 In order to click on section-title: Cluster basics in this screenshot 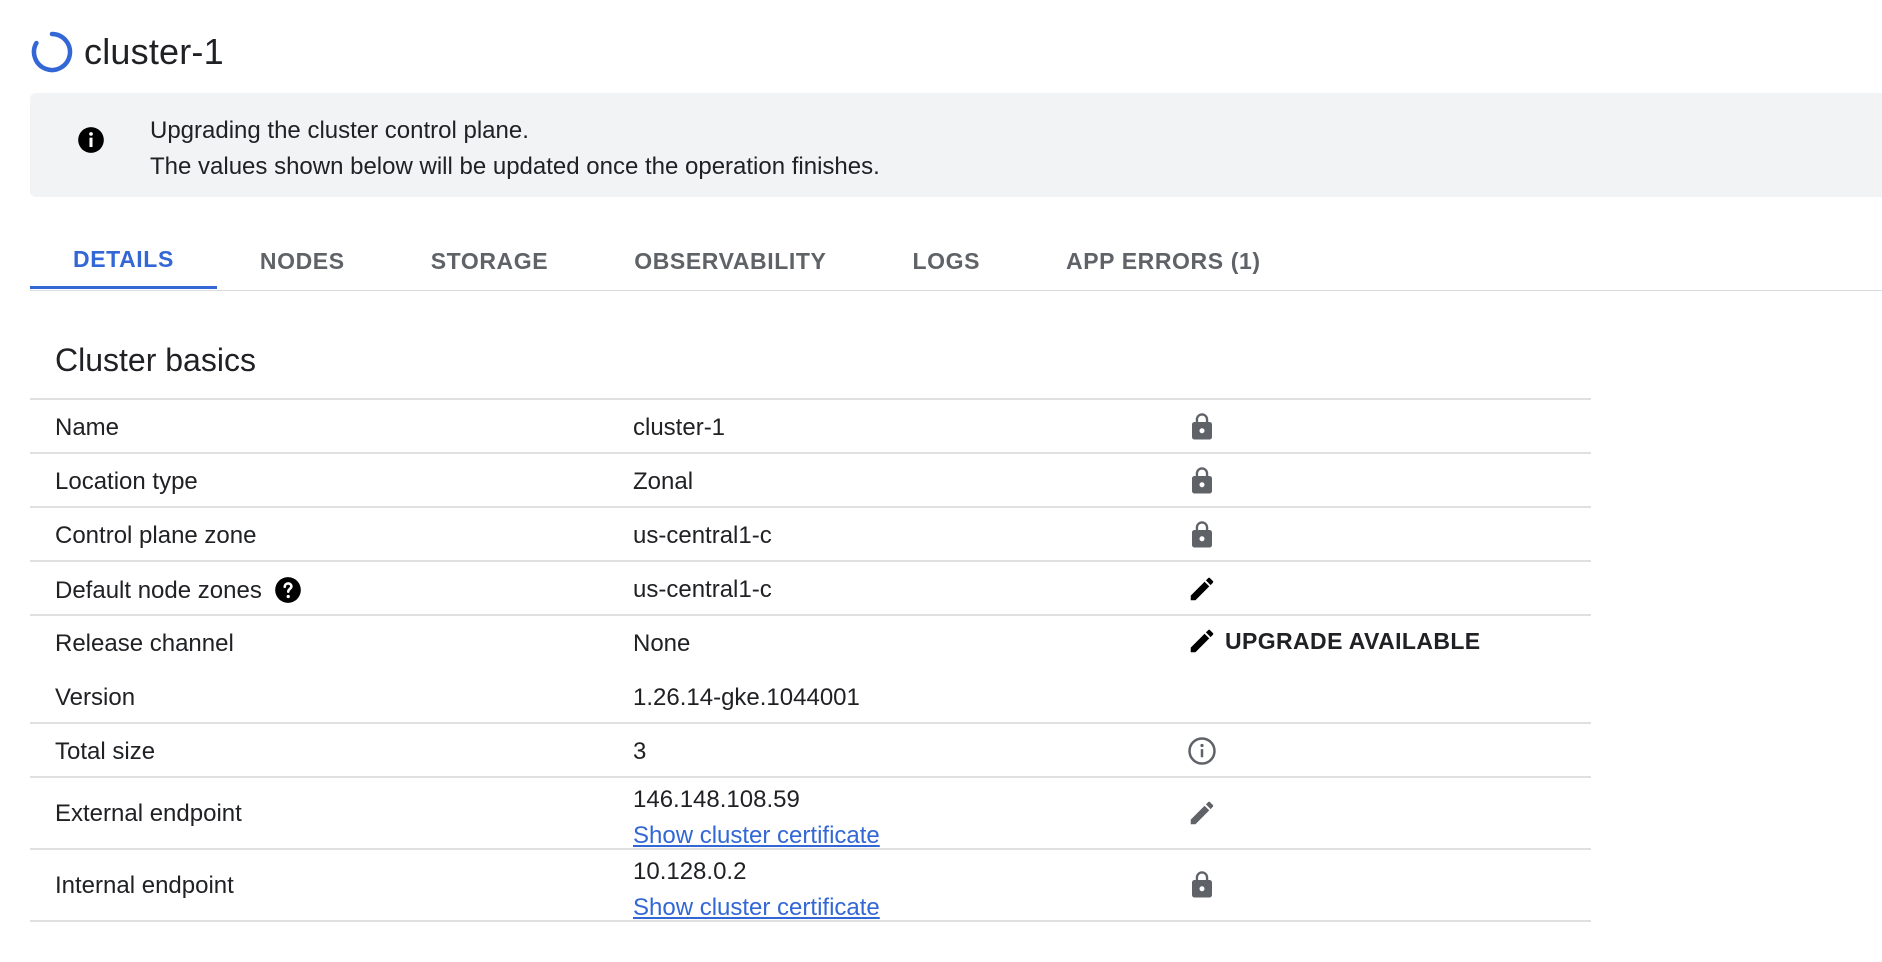, I will do `click(155, 360)`.